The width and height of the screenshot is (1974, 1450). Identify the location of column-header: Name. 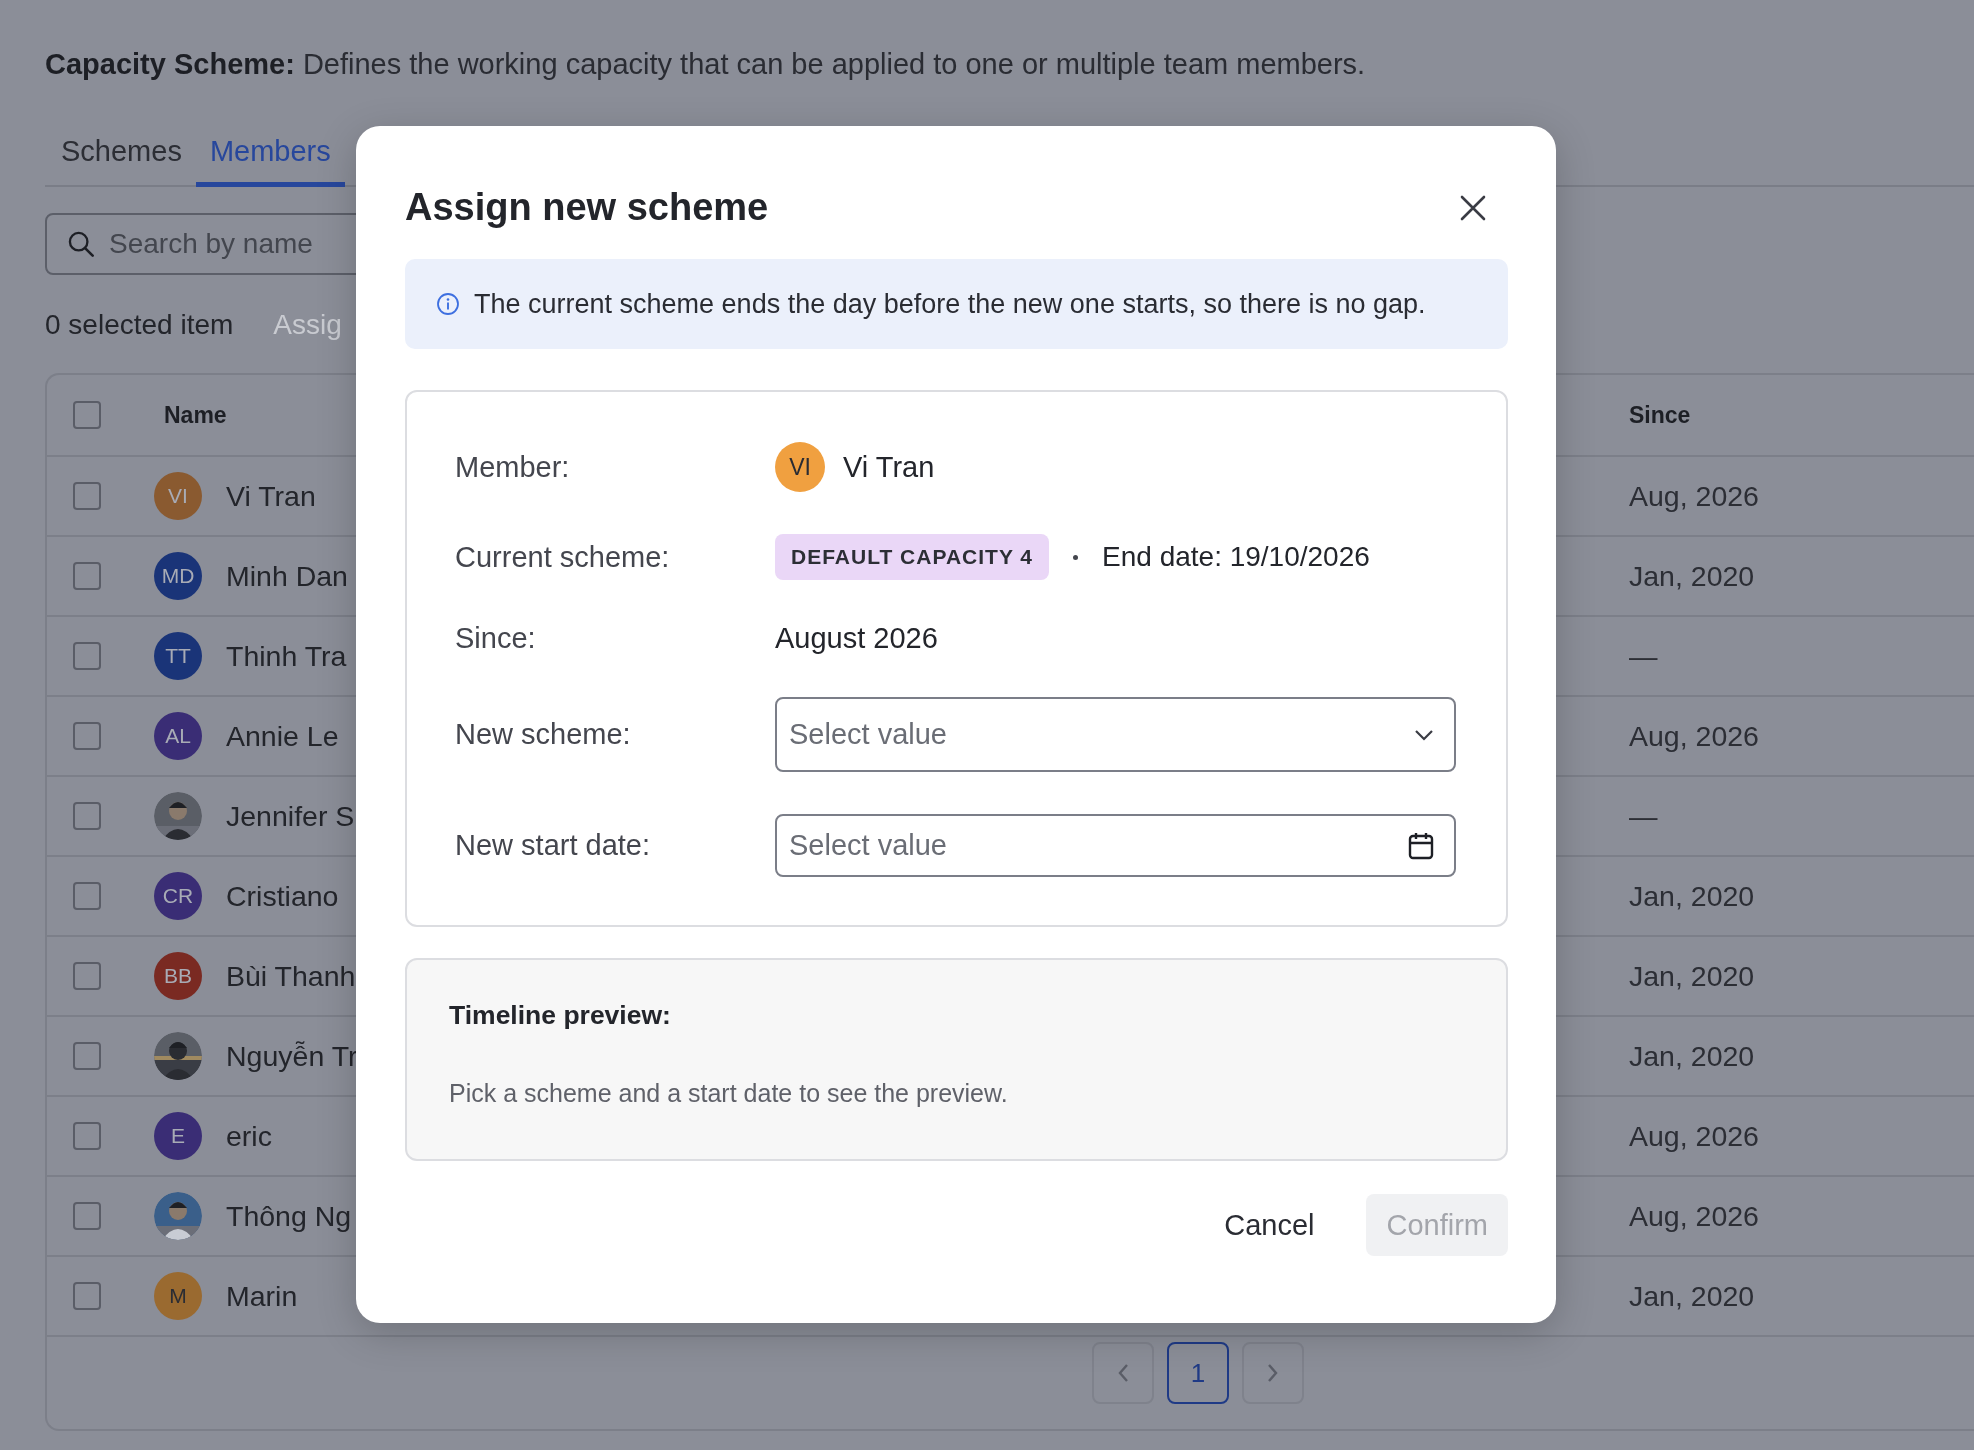
(195, 414).